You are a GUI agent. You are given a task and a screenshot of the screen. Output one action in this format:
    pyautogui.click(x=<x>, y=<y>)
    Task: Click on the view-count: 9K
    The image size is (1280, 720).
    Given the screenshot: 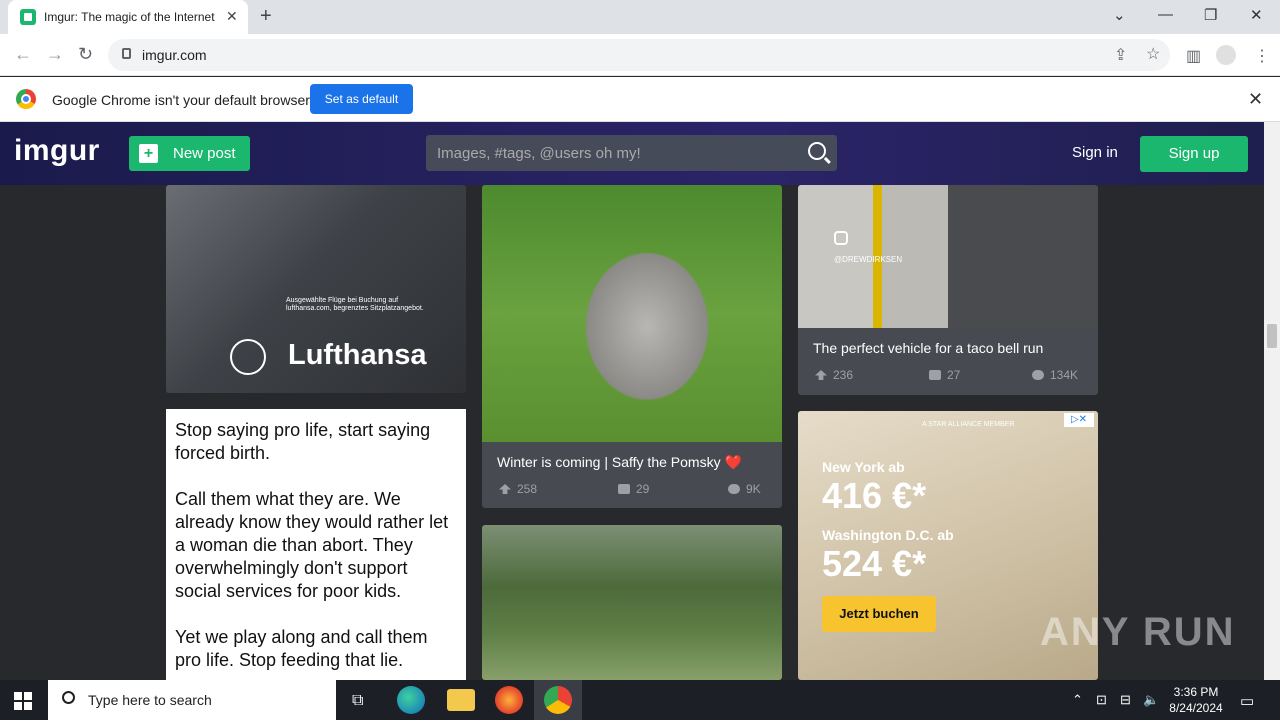 What is the action you would take?
    pyautogui.click(x=744, y=489)
    